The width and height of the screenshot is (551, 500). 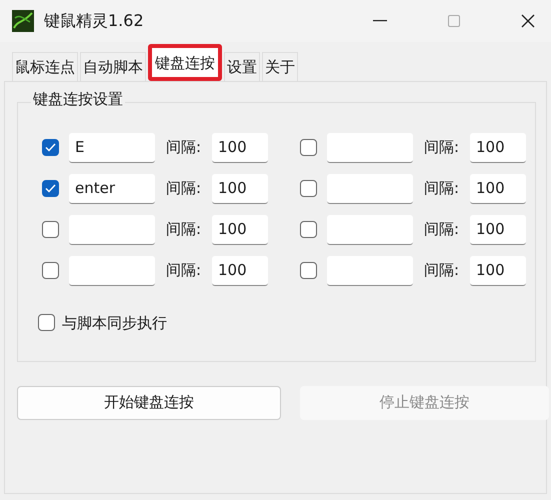 I want to click on key-field: enter, so click(x=112, y=189).